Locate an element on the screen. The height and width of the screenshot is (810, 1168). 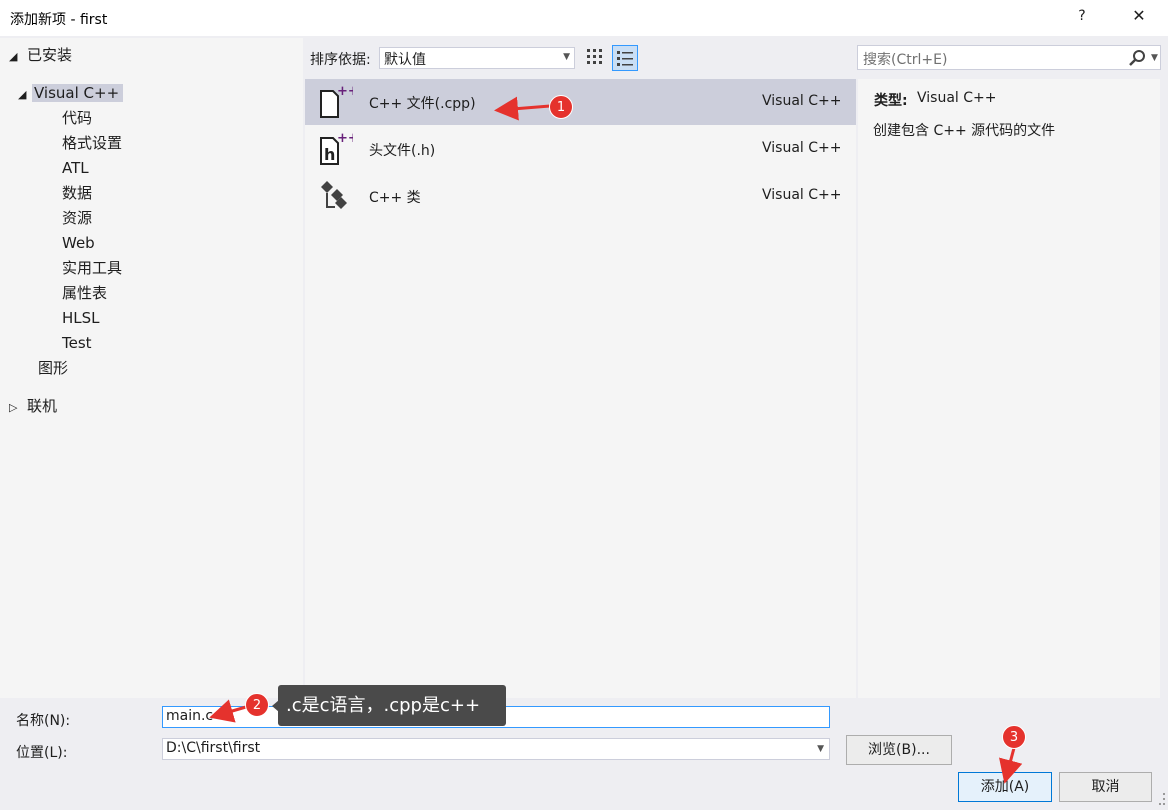
annotation-badge-1: 1 is located at coordinates (561, 107).